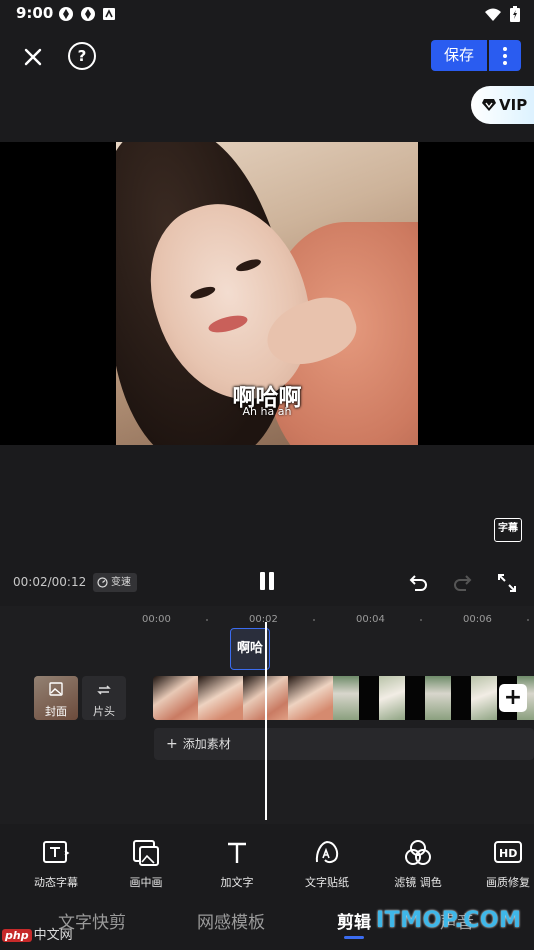 The height and width of the screenshot is (950, 534). I want to click on image-icon, so click(56, 689).